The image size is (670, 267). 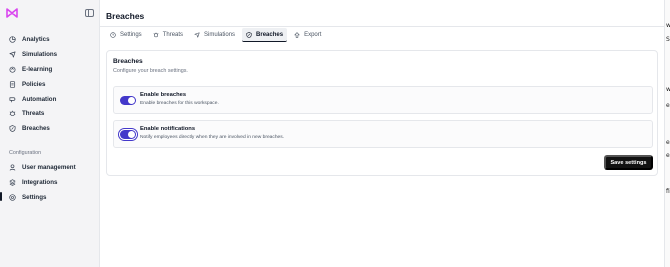 I want to click on sidebar-item-label: Automation, so click(x=39, y=99).